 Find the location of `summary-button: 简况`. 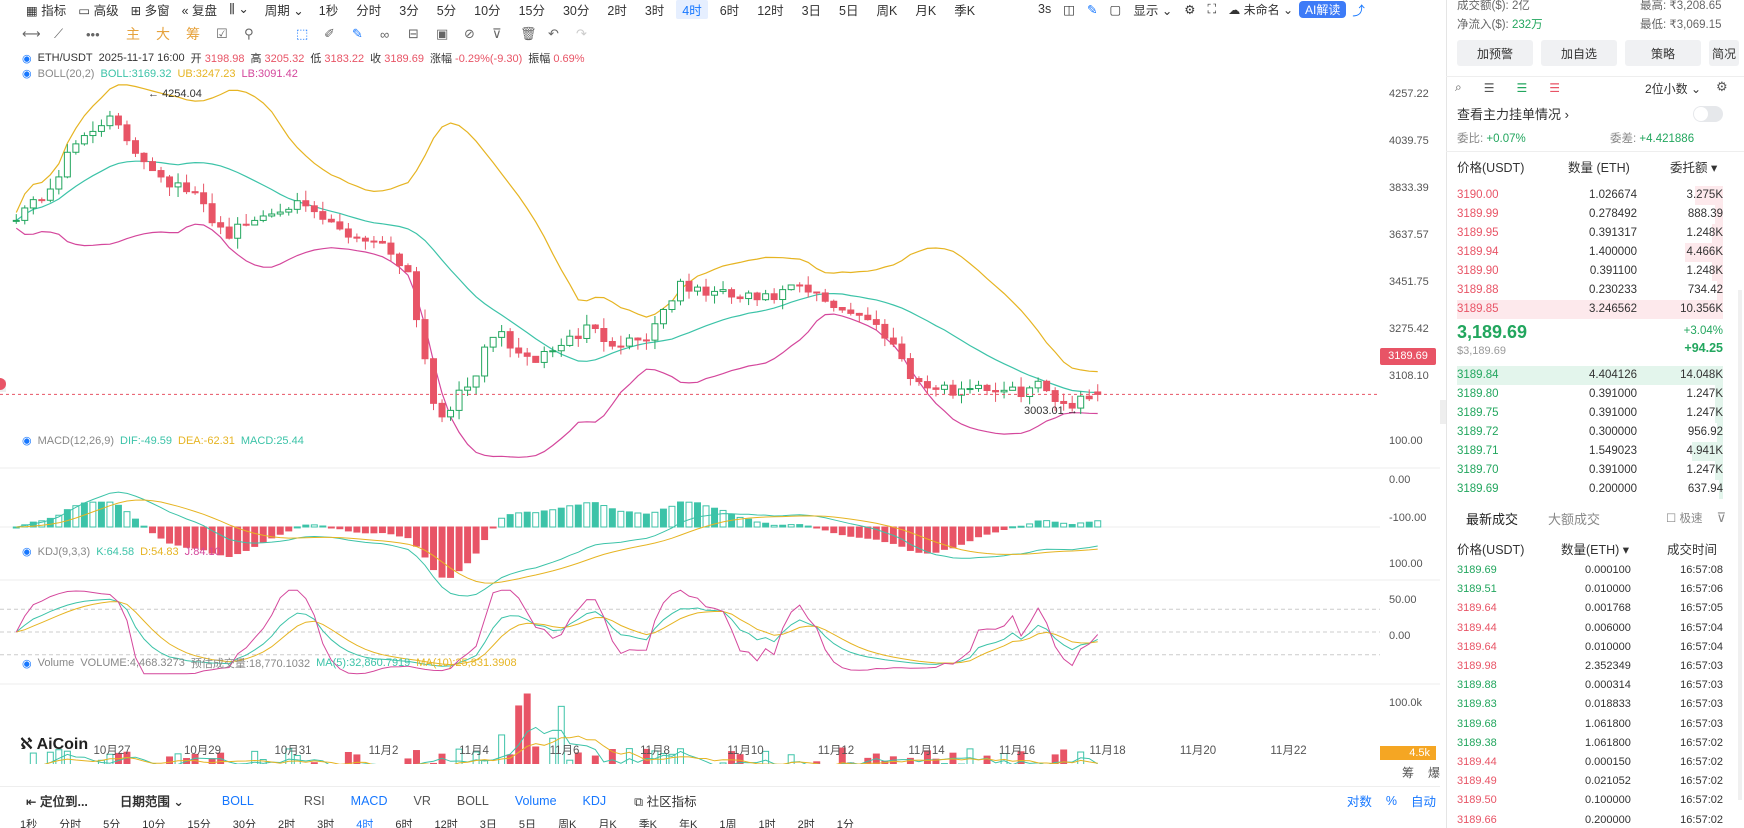

summary-button: 简况 is located at coordinates (1724, 53).